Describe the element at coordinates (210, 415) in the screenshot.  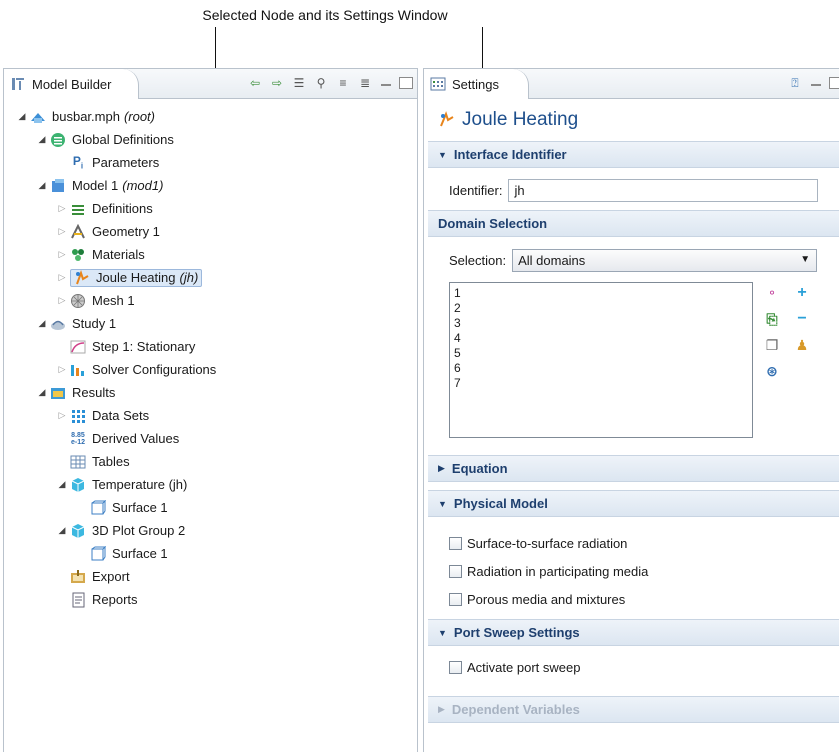
I see `tree-node-datasets: ▷ Data Sets` at that location.